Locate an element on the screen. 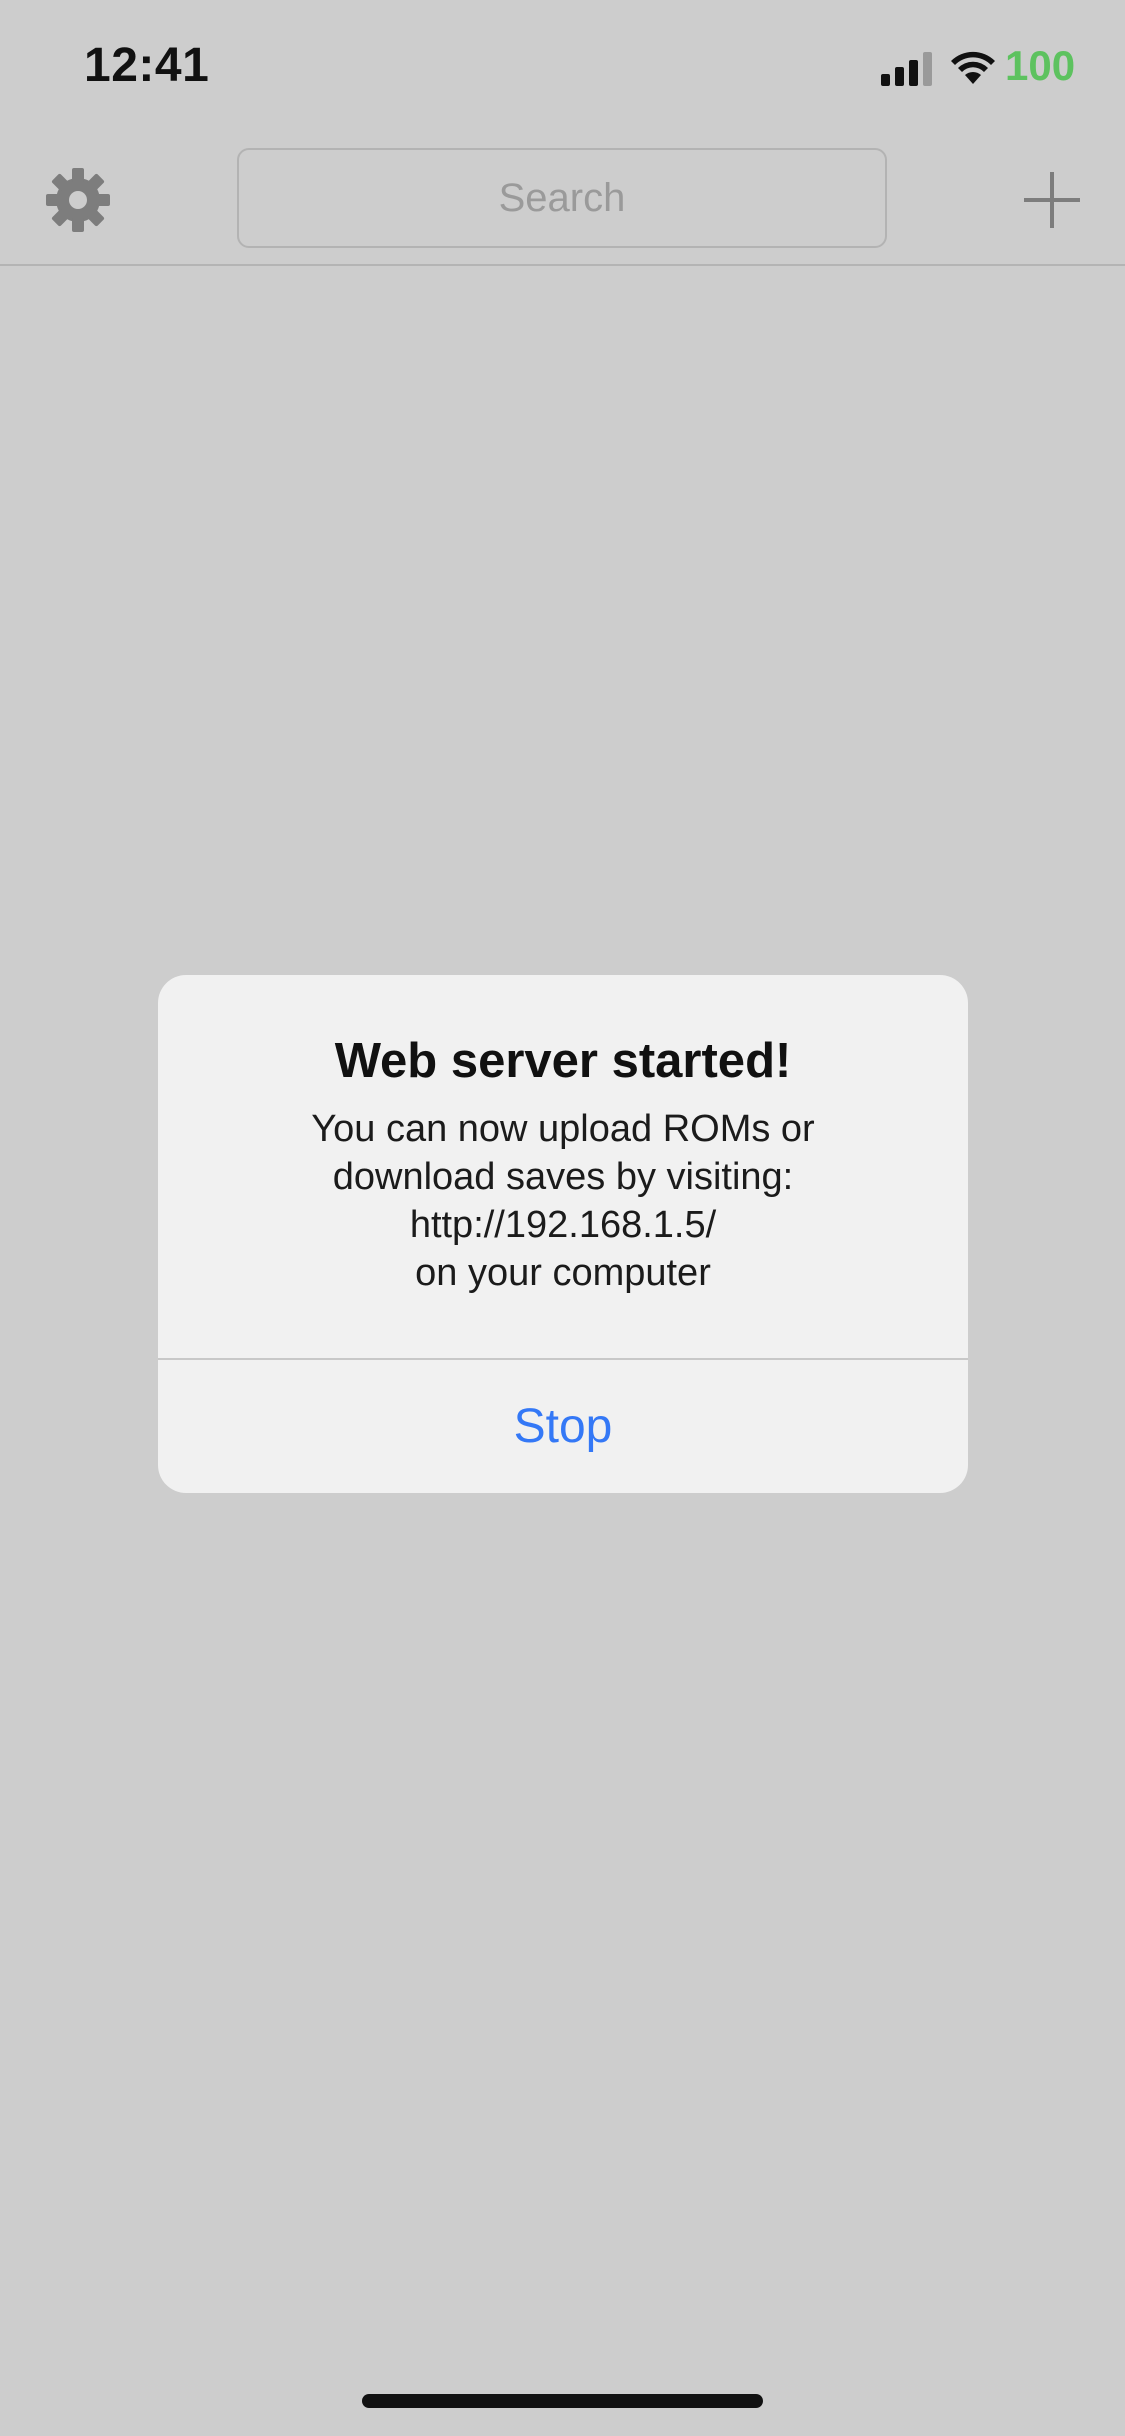 The width and height of the screenshot is (1125, 2436). gear-icon is located at coordinates (78, 200).